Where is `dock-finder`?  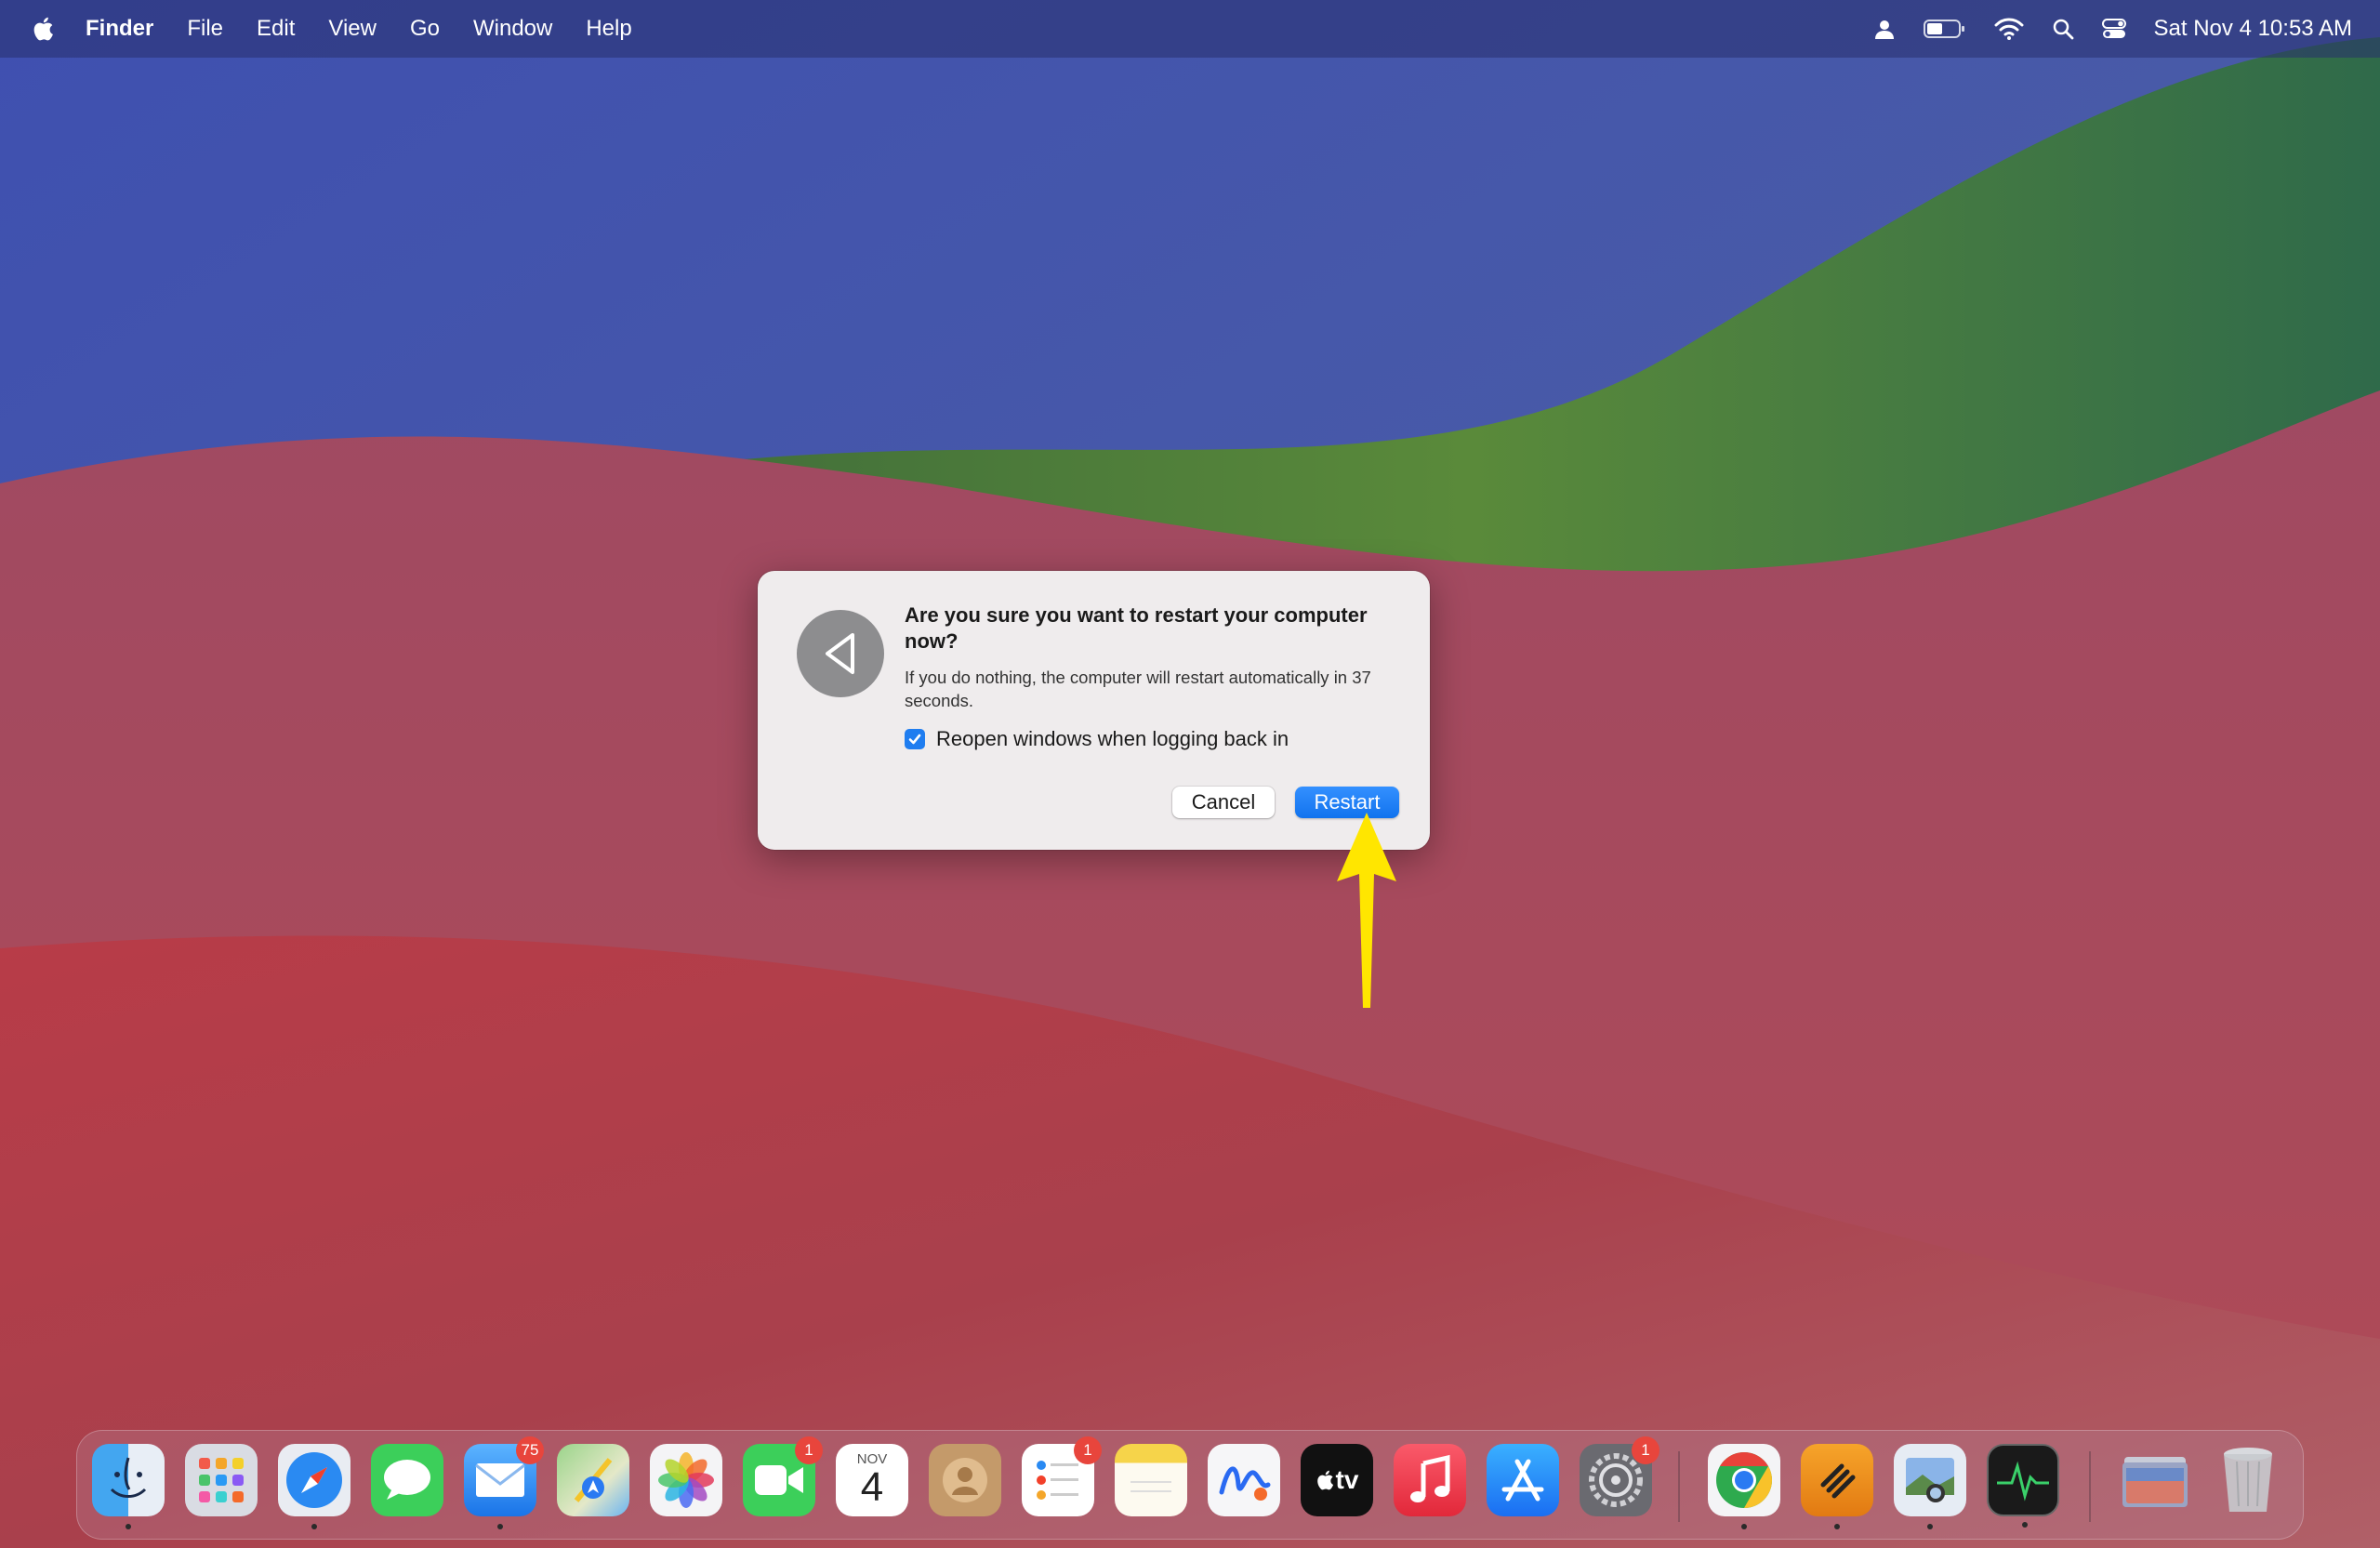 dock-finder is located at coordinates (128, 1486).